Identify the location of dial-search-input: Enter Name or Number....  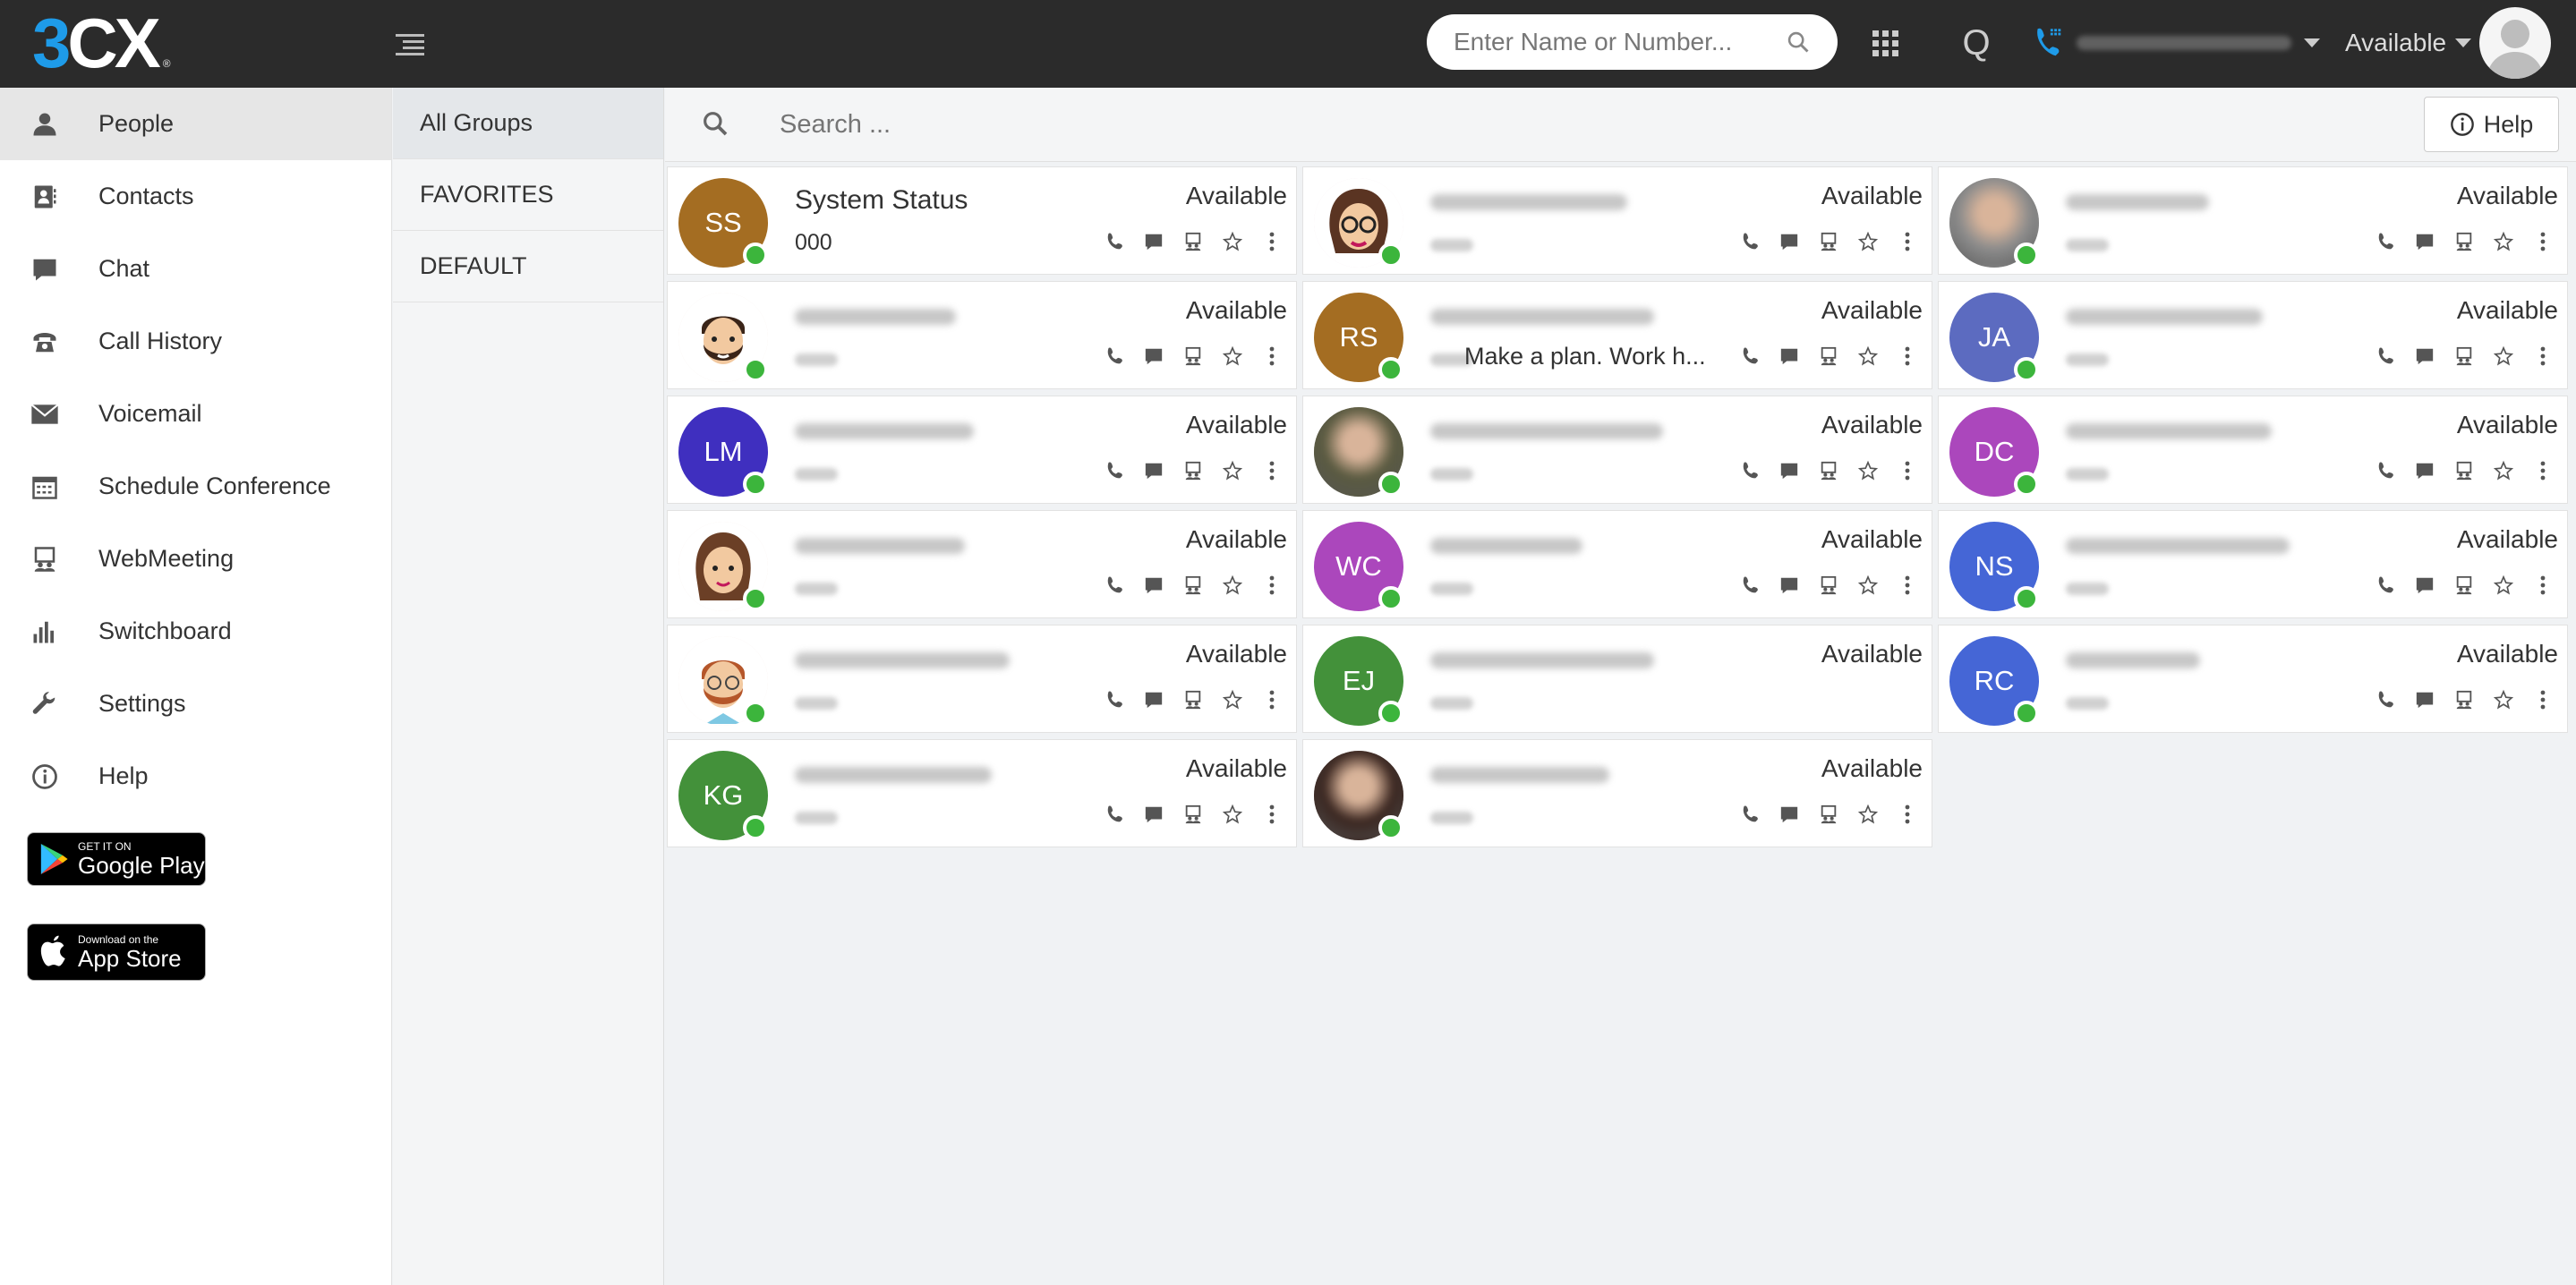
(1632, 42).